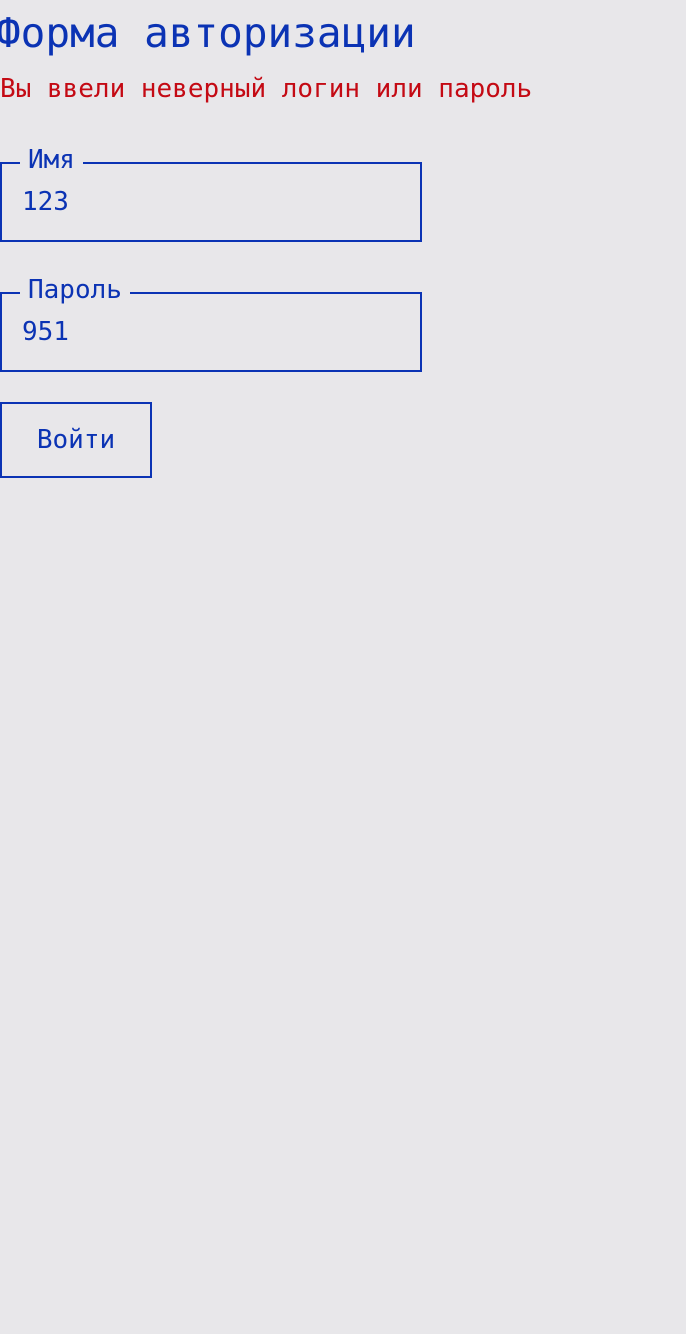 The height and width of the screenshot is (1334, 686). What do you see at coordinates (76, 440) in the screenshot?
I see `login-button: Войти` at bounding box center [76, 440].